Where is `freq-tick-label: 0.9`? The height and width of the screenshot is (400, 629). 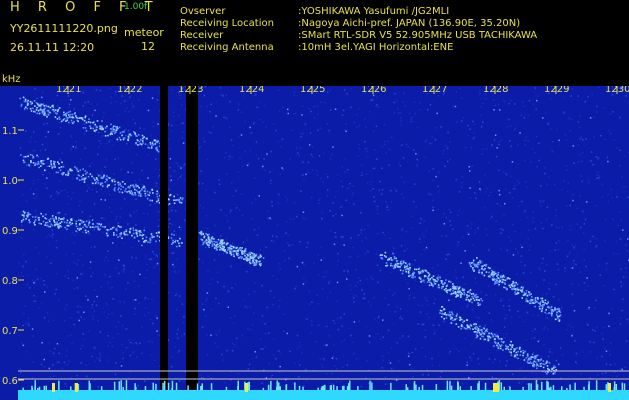 freq-tick-label: 0.9 is located at coordinates (10, 231).